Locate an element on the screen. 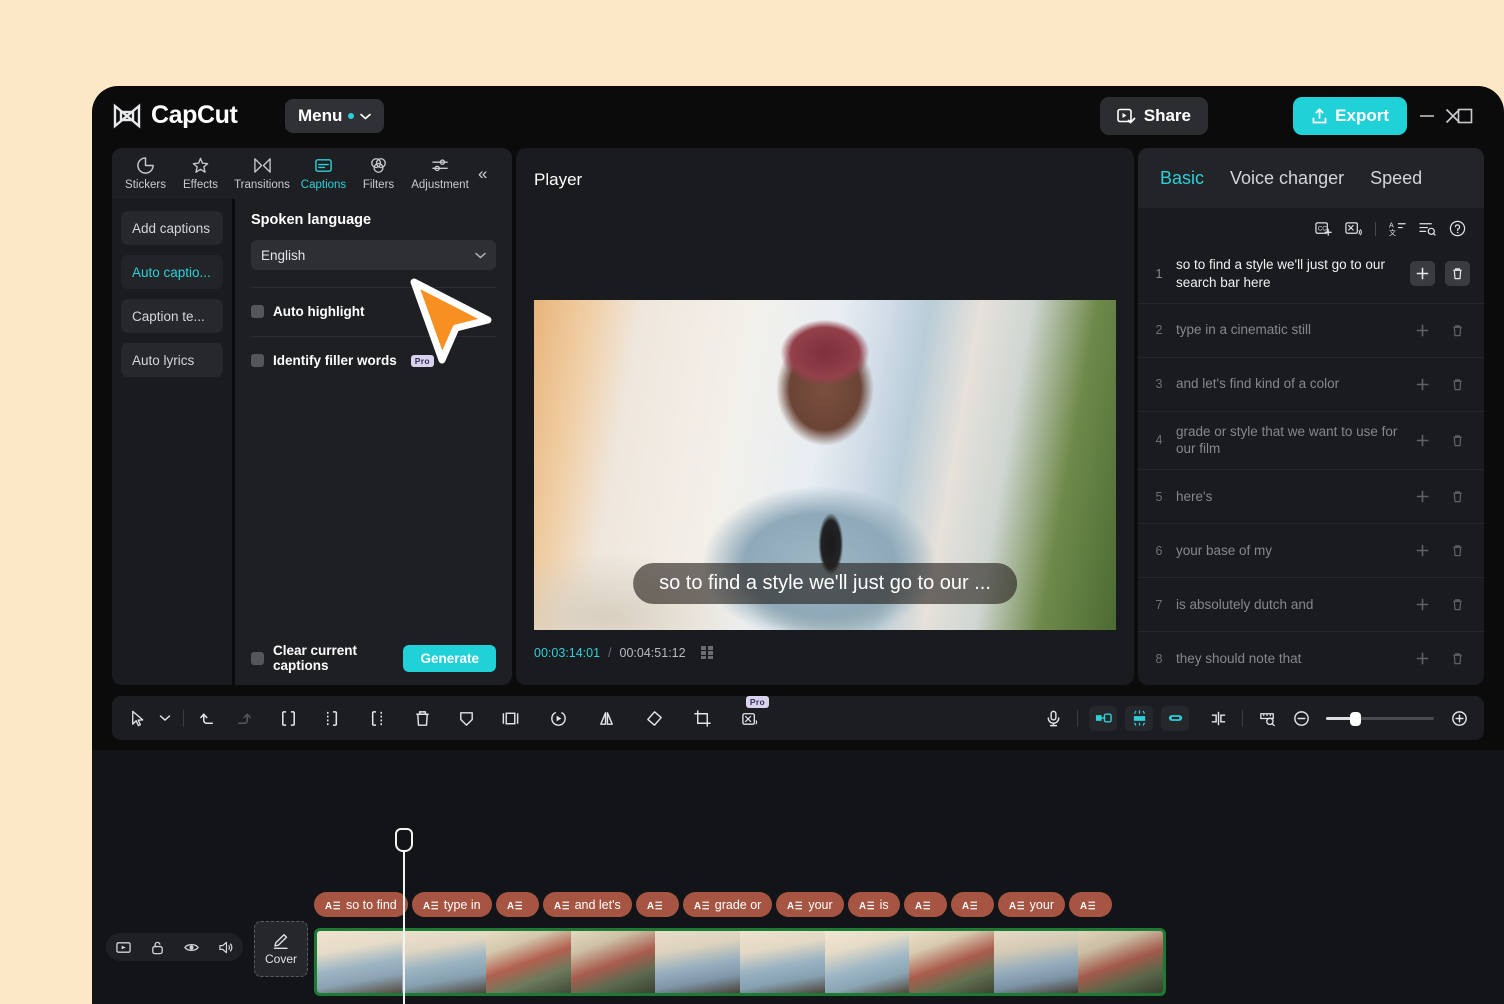  tool-tab-effects: Effects is located at coordinates (200, 173).